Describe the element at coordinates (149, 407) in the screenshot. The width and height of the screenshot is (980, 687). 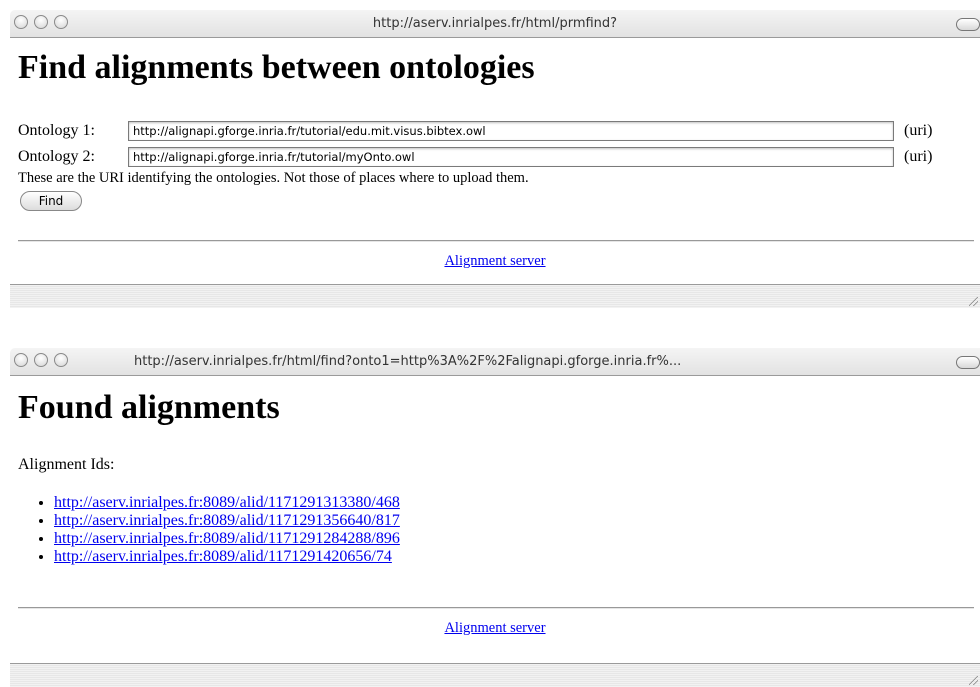
I see `page-title: Found alignments` at that location.